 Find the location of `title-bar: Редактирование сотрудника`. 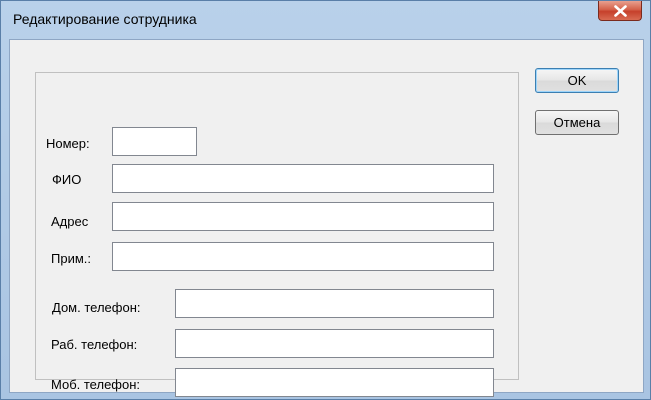

title-bar: Редактирование сотрудника is located at coordinates (325, 20).